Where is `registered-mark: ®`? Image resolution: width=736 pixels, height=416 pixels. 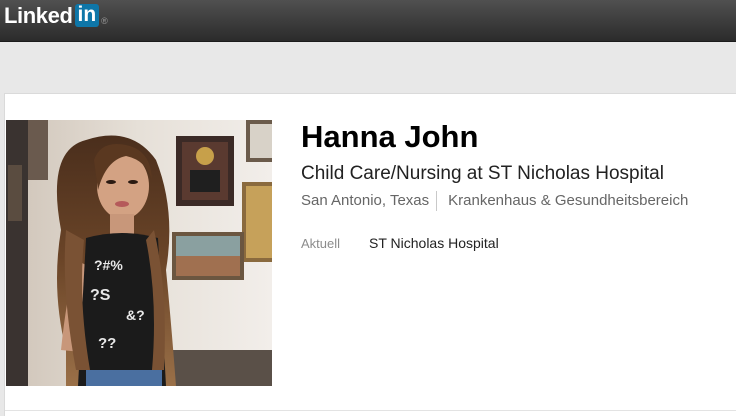
registered-mark: ® is located at coordinates (104, 21).